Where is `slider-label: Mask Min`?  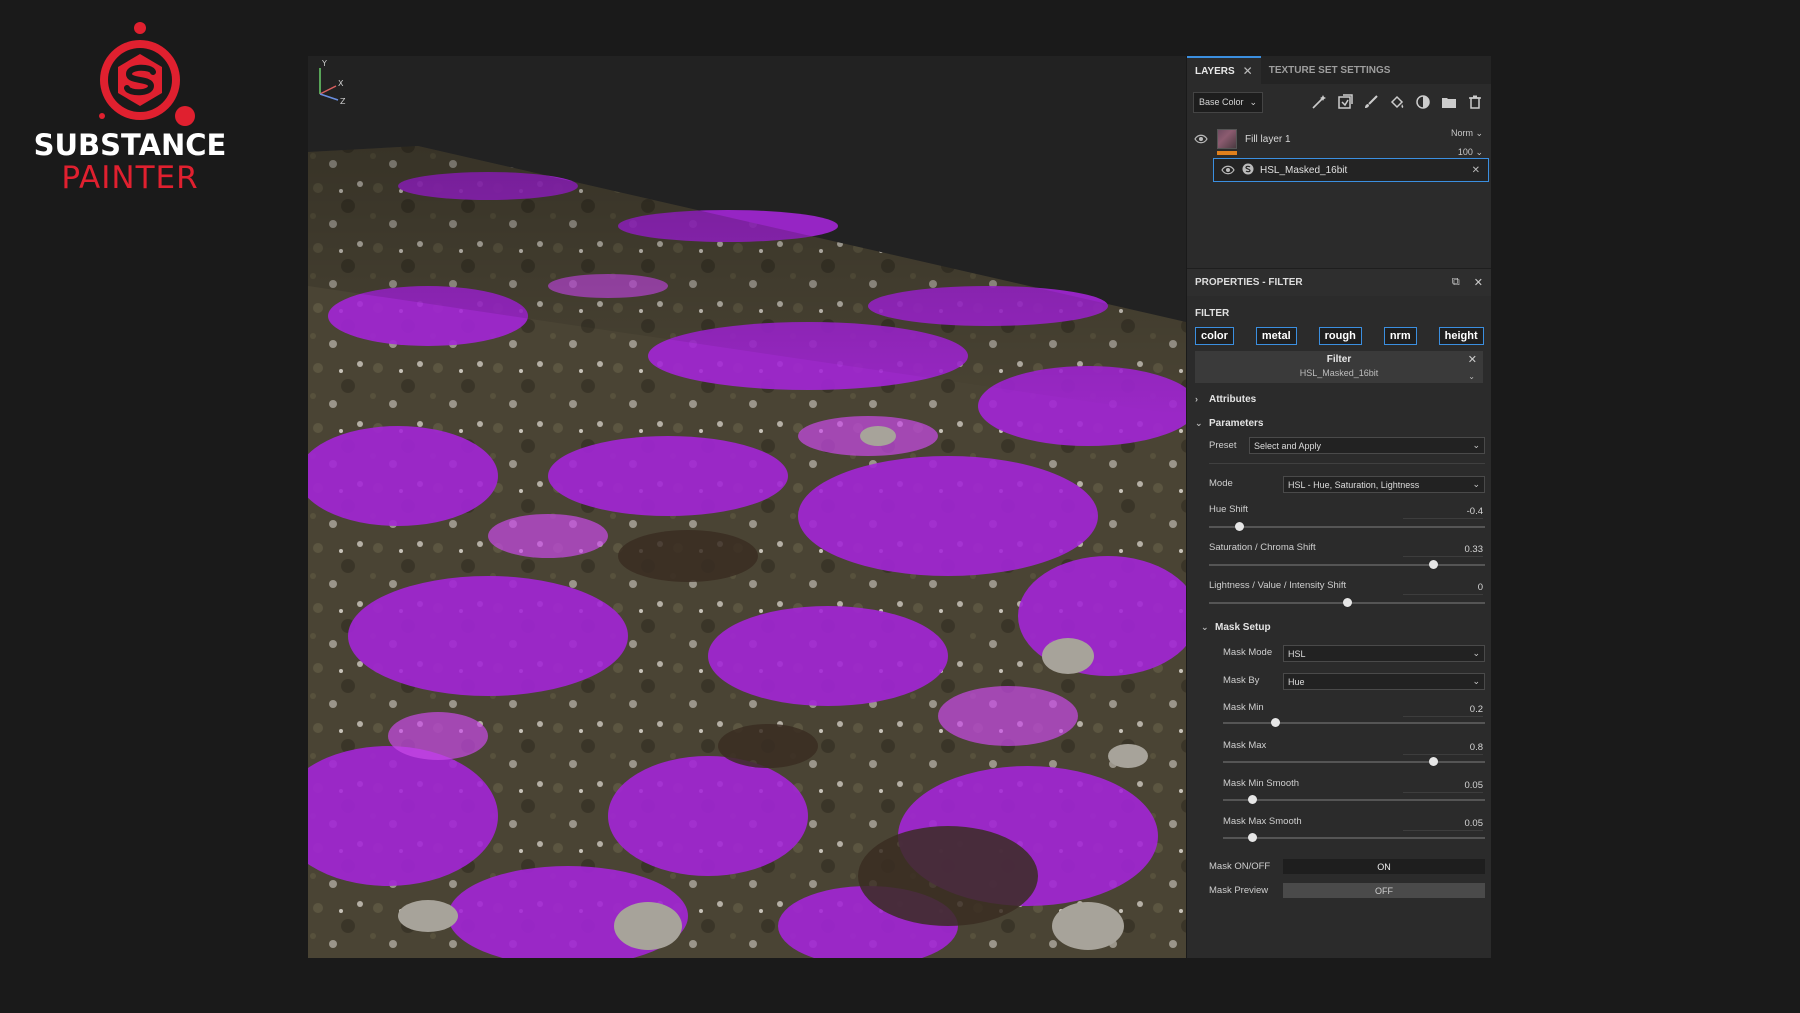
slider-label: Mask Min is located at coordinates (1243, 707).